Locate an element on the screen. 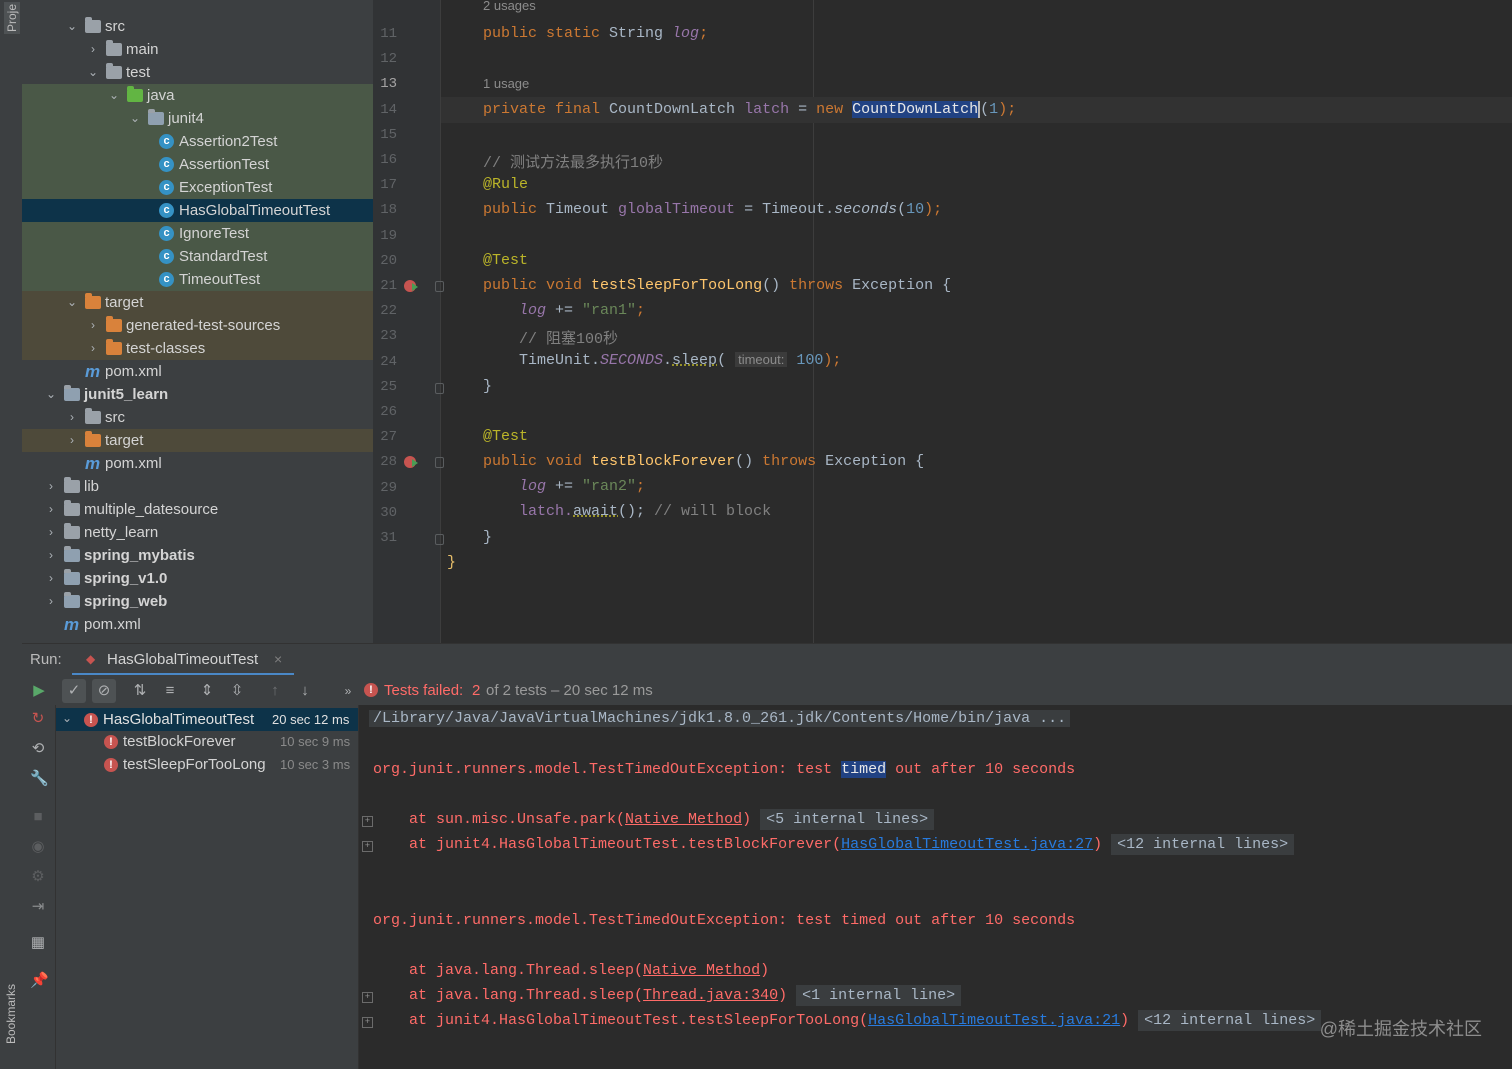 The image size is (1512, 1069). tree-item: ⌄ java is located at coordinates (197, 95).